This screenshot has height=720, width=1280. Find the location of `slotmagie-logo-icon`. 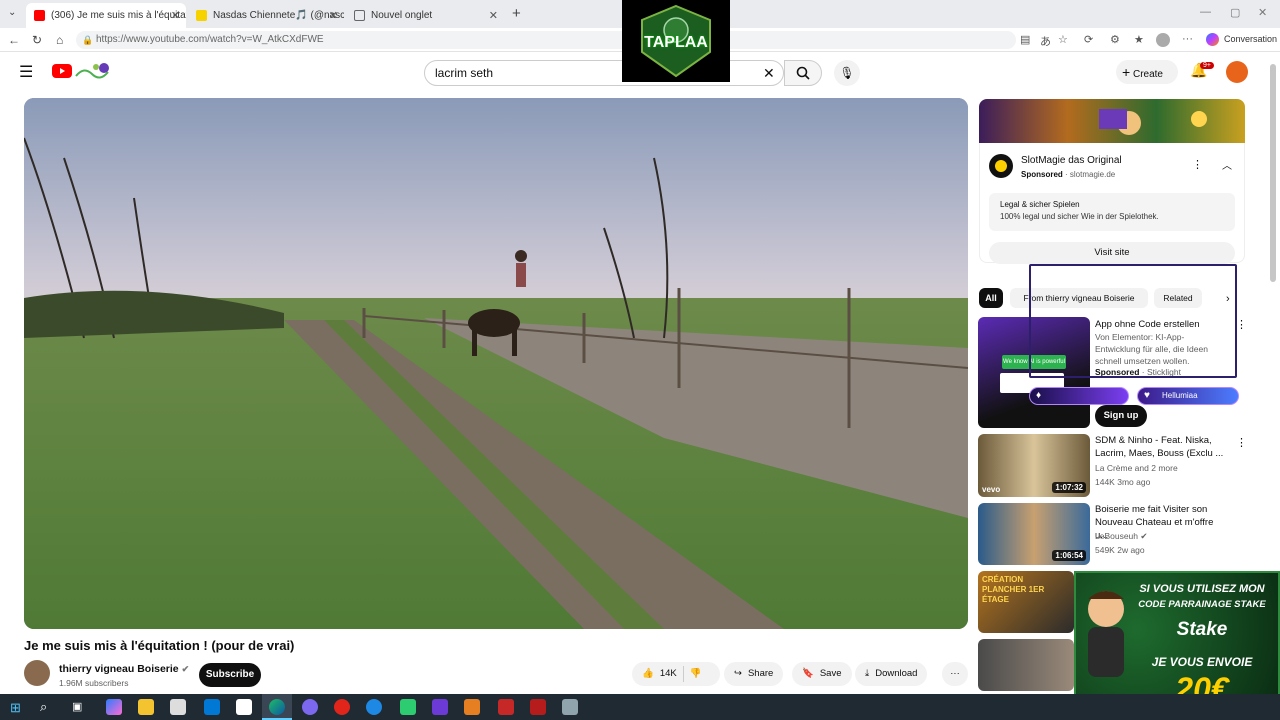

slotmagie-logo-icon is located at coordinates (1001, 166).